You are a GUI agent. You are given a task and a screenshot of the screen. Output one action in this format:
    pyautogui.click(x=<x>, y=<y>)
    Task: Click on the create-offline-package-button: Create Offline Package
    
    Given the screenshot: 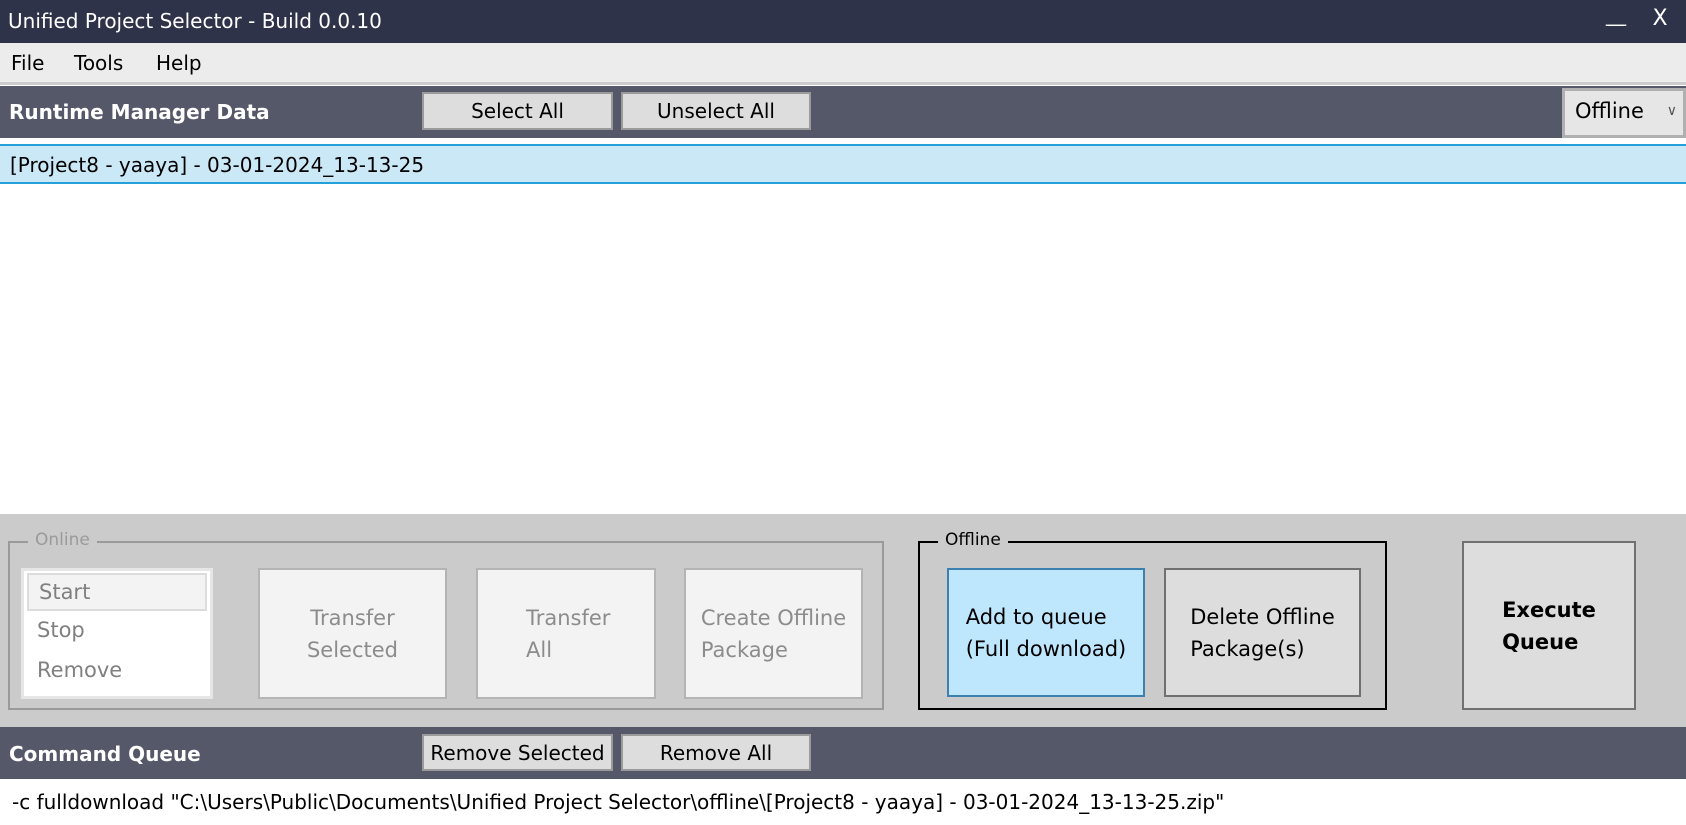 What is the action you would take?
    pyautogui.click(x=773, y=633)
    